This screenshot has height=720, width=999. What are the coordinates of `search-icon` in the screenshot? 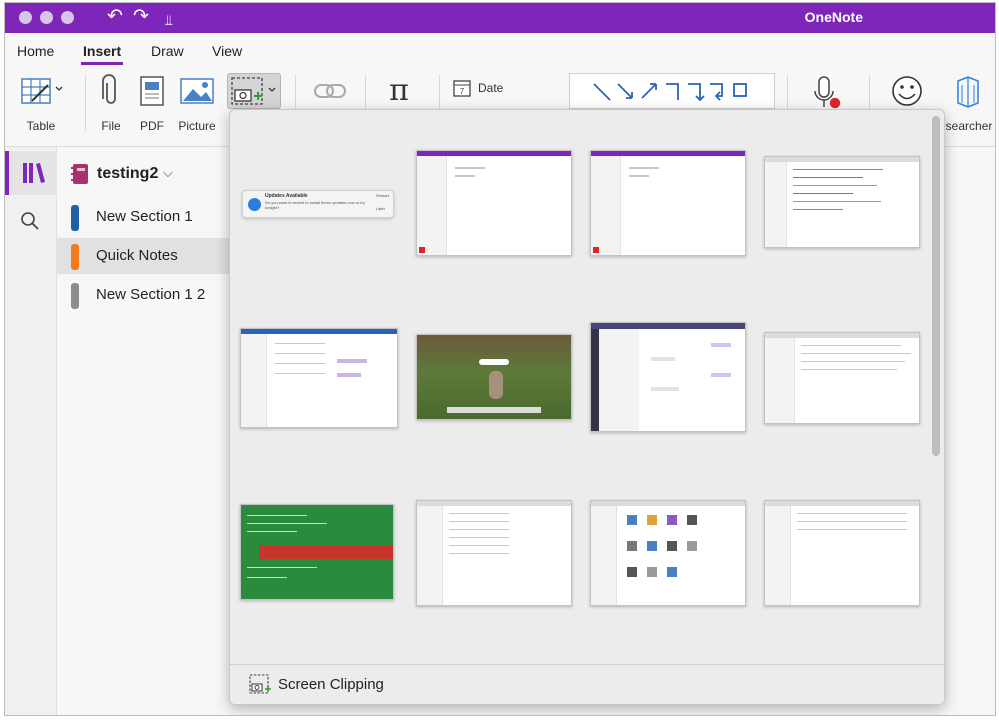 It's located at (30, 221).